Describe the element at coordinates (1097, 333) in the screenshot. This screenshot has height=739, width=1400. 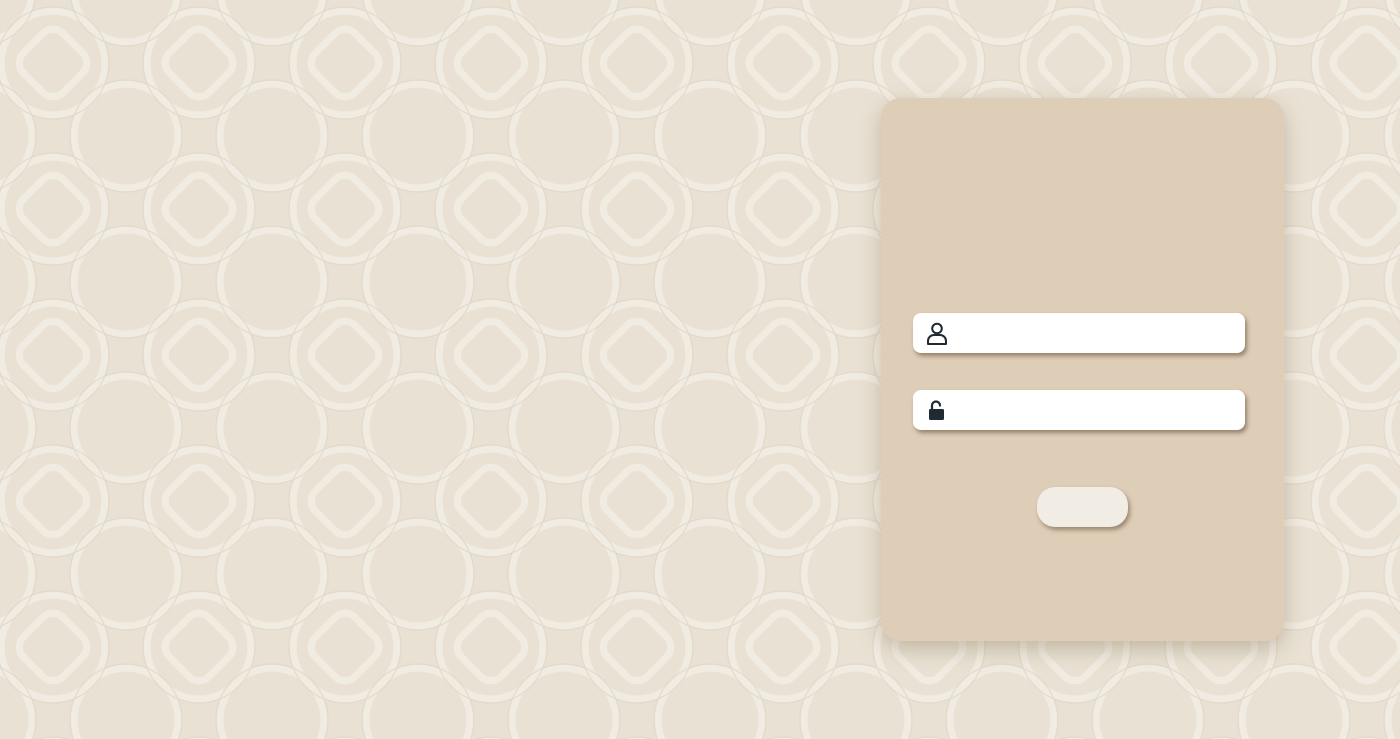
I see `username-input` at that location.